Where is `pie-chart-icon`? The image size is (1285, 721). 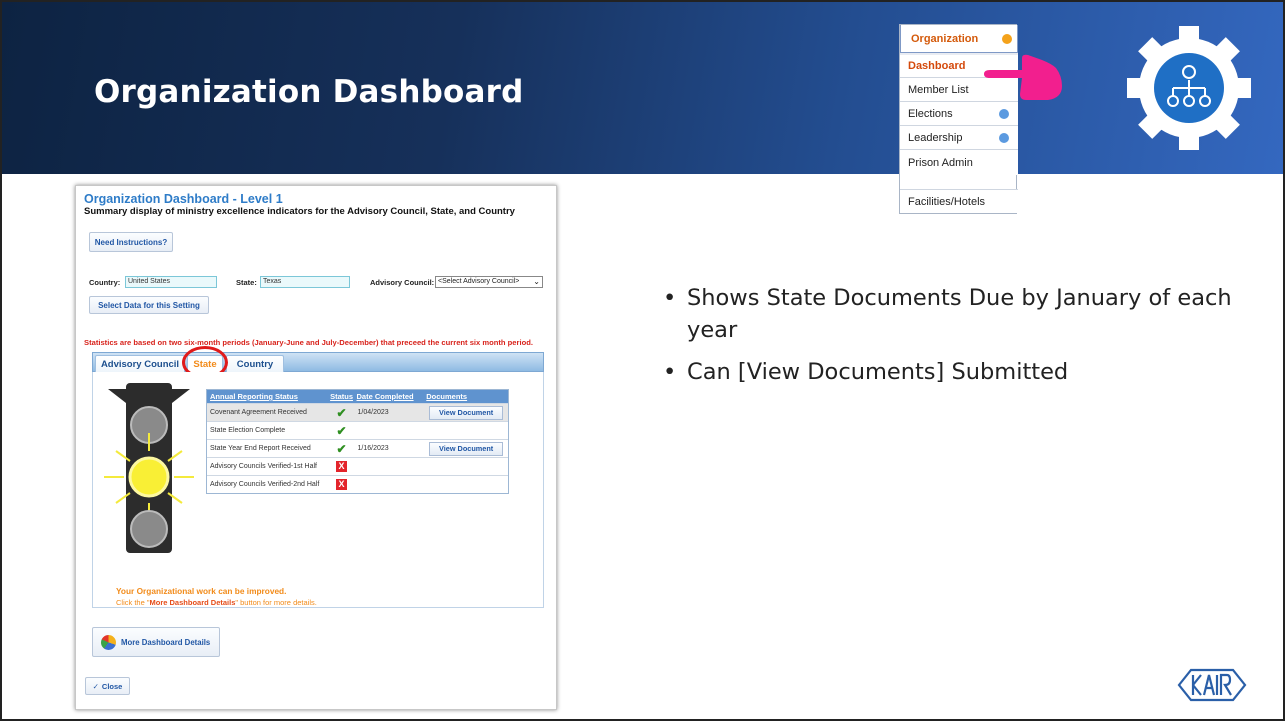 pie-chart-icon is located at coordinates (108, 642).